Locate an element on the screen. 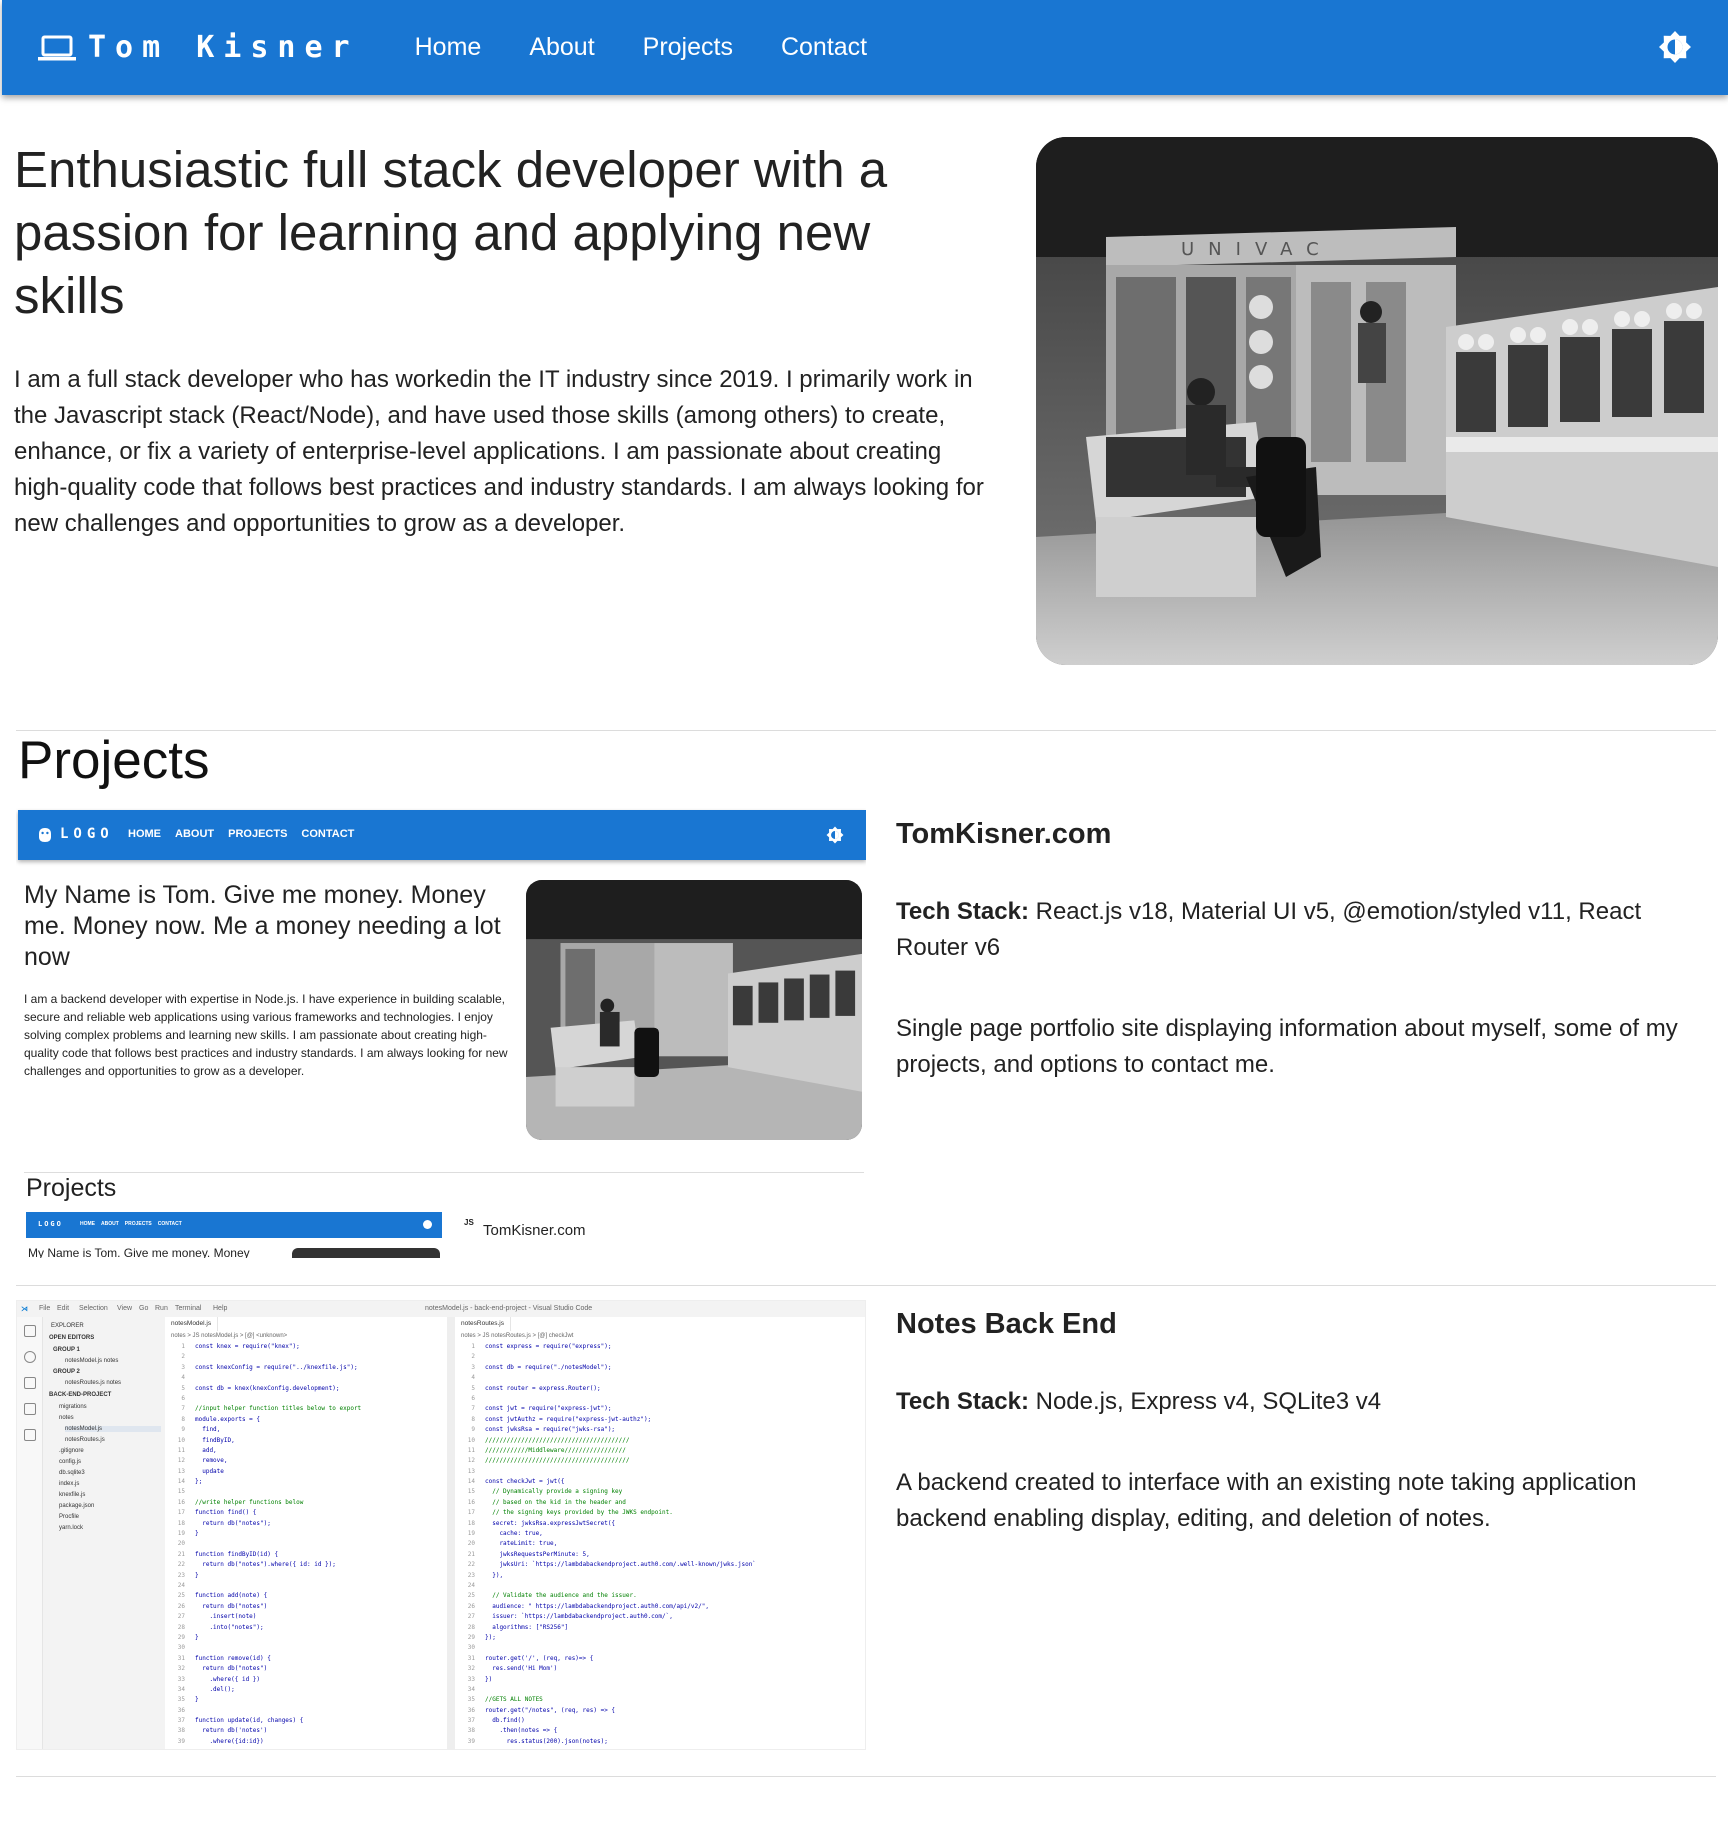  nav-link-projects: Projects is located at coordinates (688, 47).